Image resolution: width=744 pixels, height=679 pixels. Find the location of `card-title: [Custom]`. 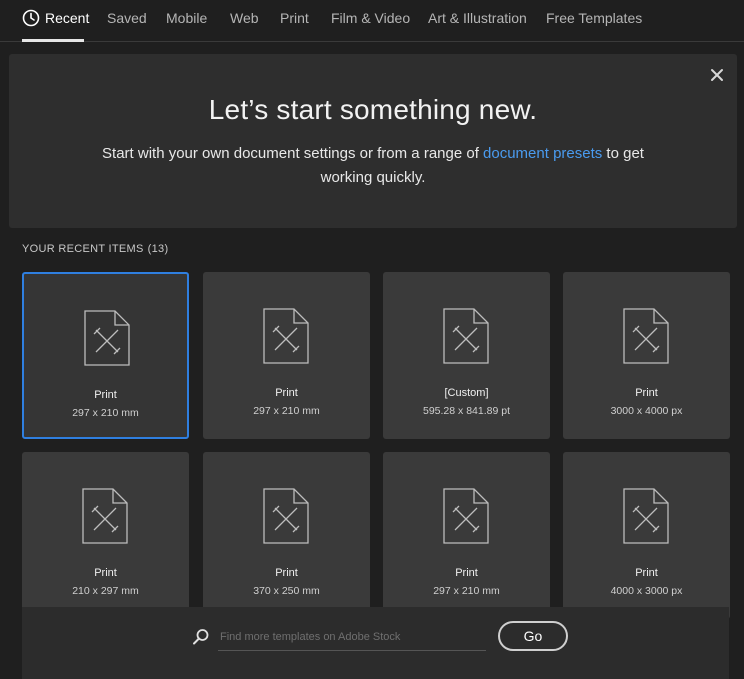

card-title: [Custom] is located at coordinates (466, 393).